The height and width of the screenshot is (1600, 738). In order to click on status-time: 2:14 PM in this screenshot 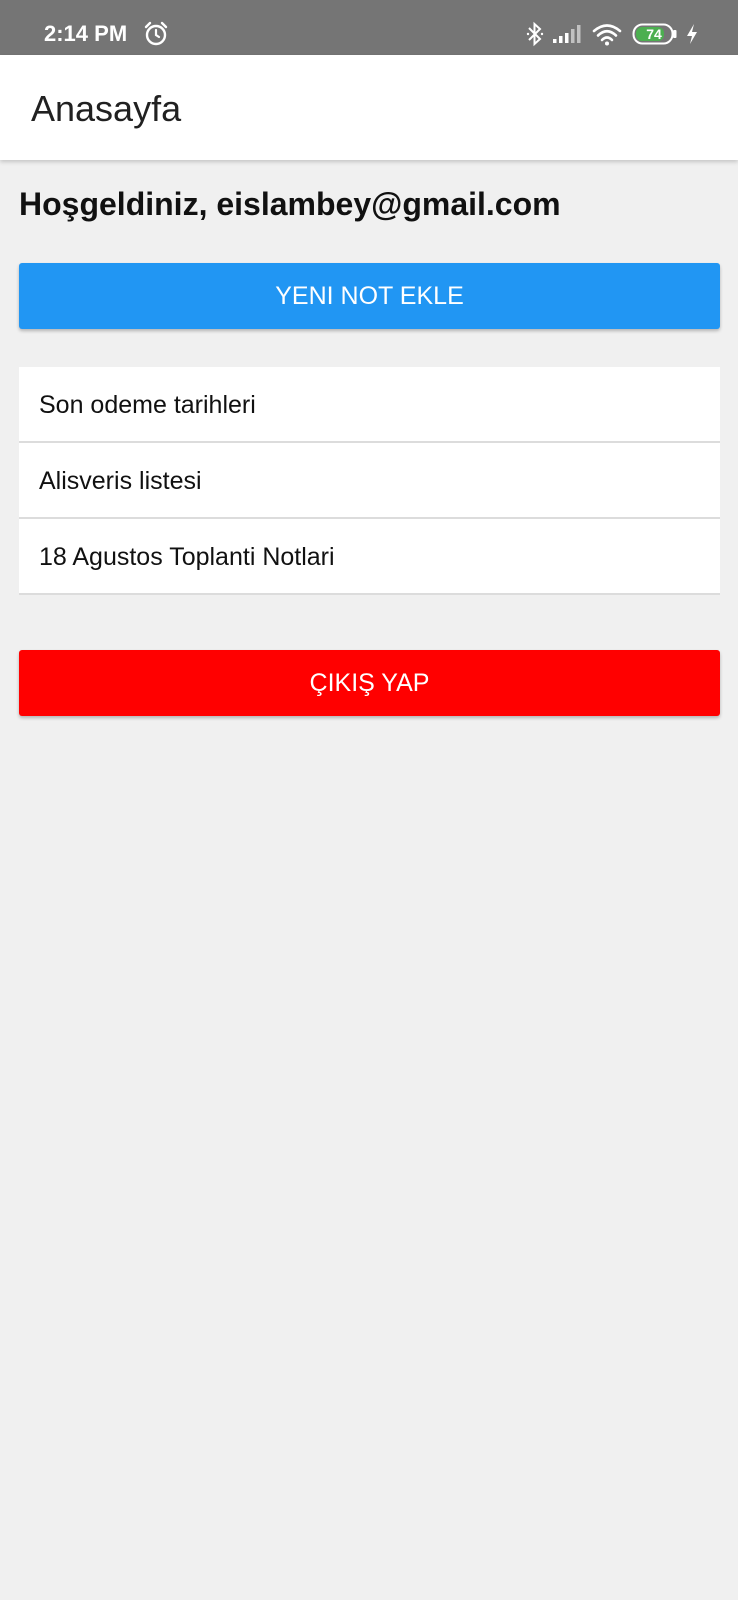, I will do `click(86, 33)`.